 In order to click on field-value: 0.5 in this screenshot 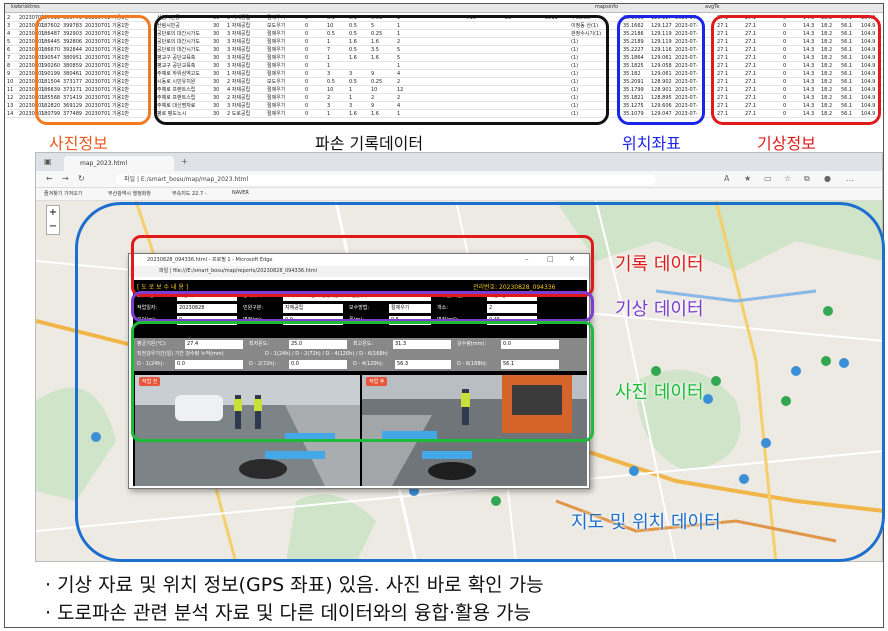, I will do `click(410, 320)`.